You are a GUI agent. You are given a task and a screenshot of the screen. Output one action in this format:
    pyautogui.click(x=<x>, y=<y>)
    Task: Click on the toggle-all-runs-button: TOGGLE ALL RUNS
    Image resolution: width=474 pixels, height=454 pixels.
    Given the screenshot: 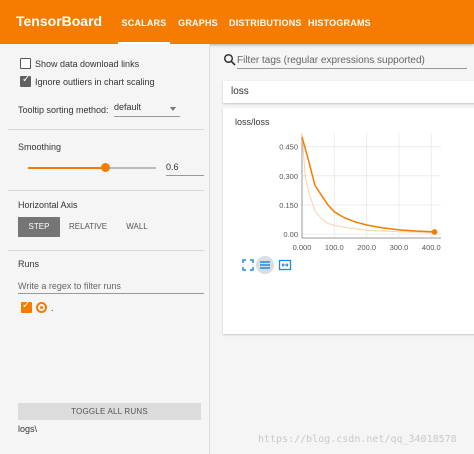 What is the action you would take?
    pyautogui.click(x=109, y=411)
    